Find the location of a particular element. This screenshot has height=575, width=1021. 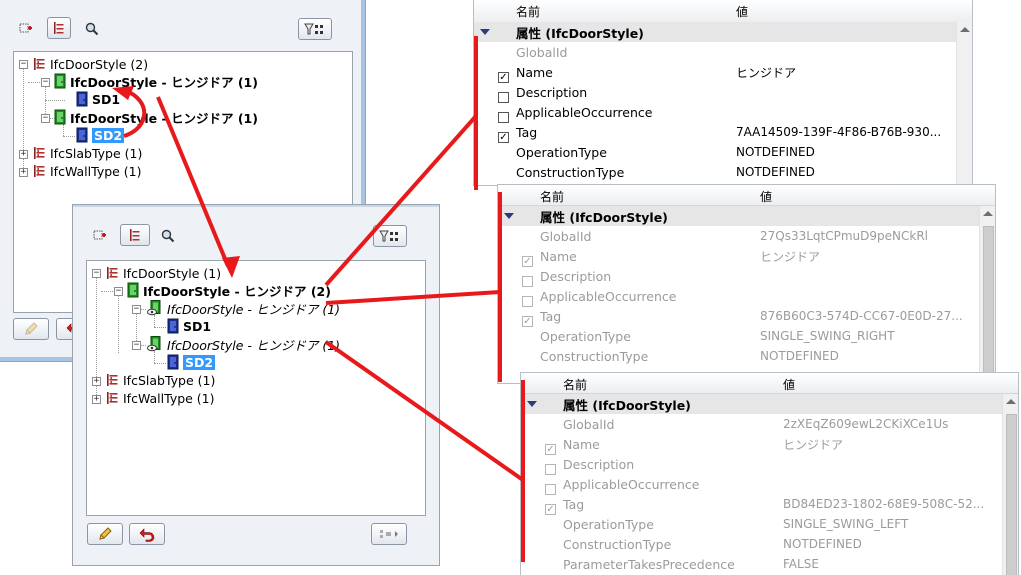

undo-button is located at coordinates (147, 534).